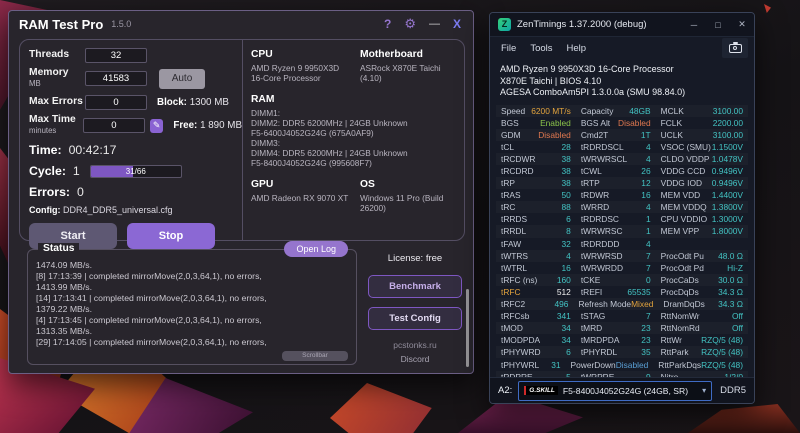  Describe the element at coordinates (59, 248) in the screenshot. I see `status-header: Status` at that location.